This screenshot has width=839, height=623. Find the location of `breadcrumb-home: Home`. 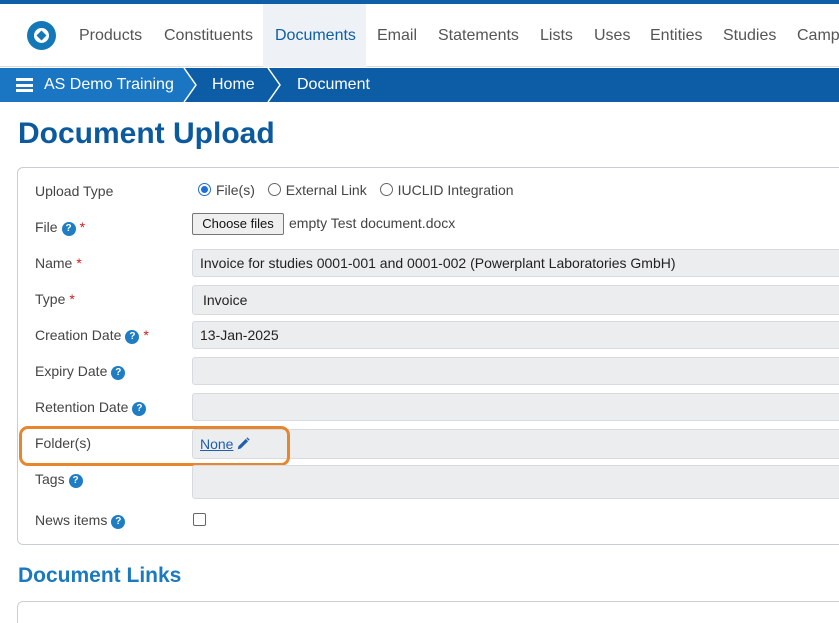

breadcrumb-home: Home is located at coordinates (233, 85).